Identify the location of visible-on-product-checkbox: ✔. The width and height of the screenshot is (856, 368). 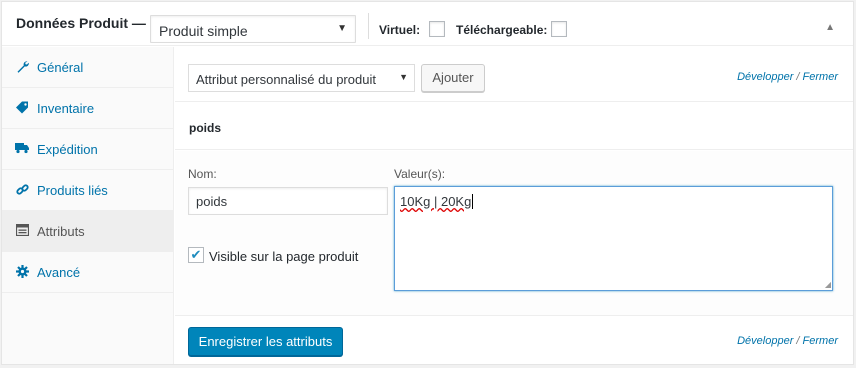
(196, 255).